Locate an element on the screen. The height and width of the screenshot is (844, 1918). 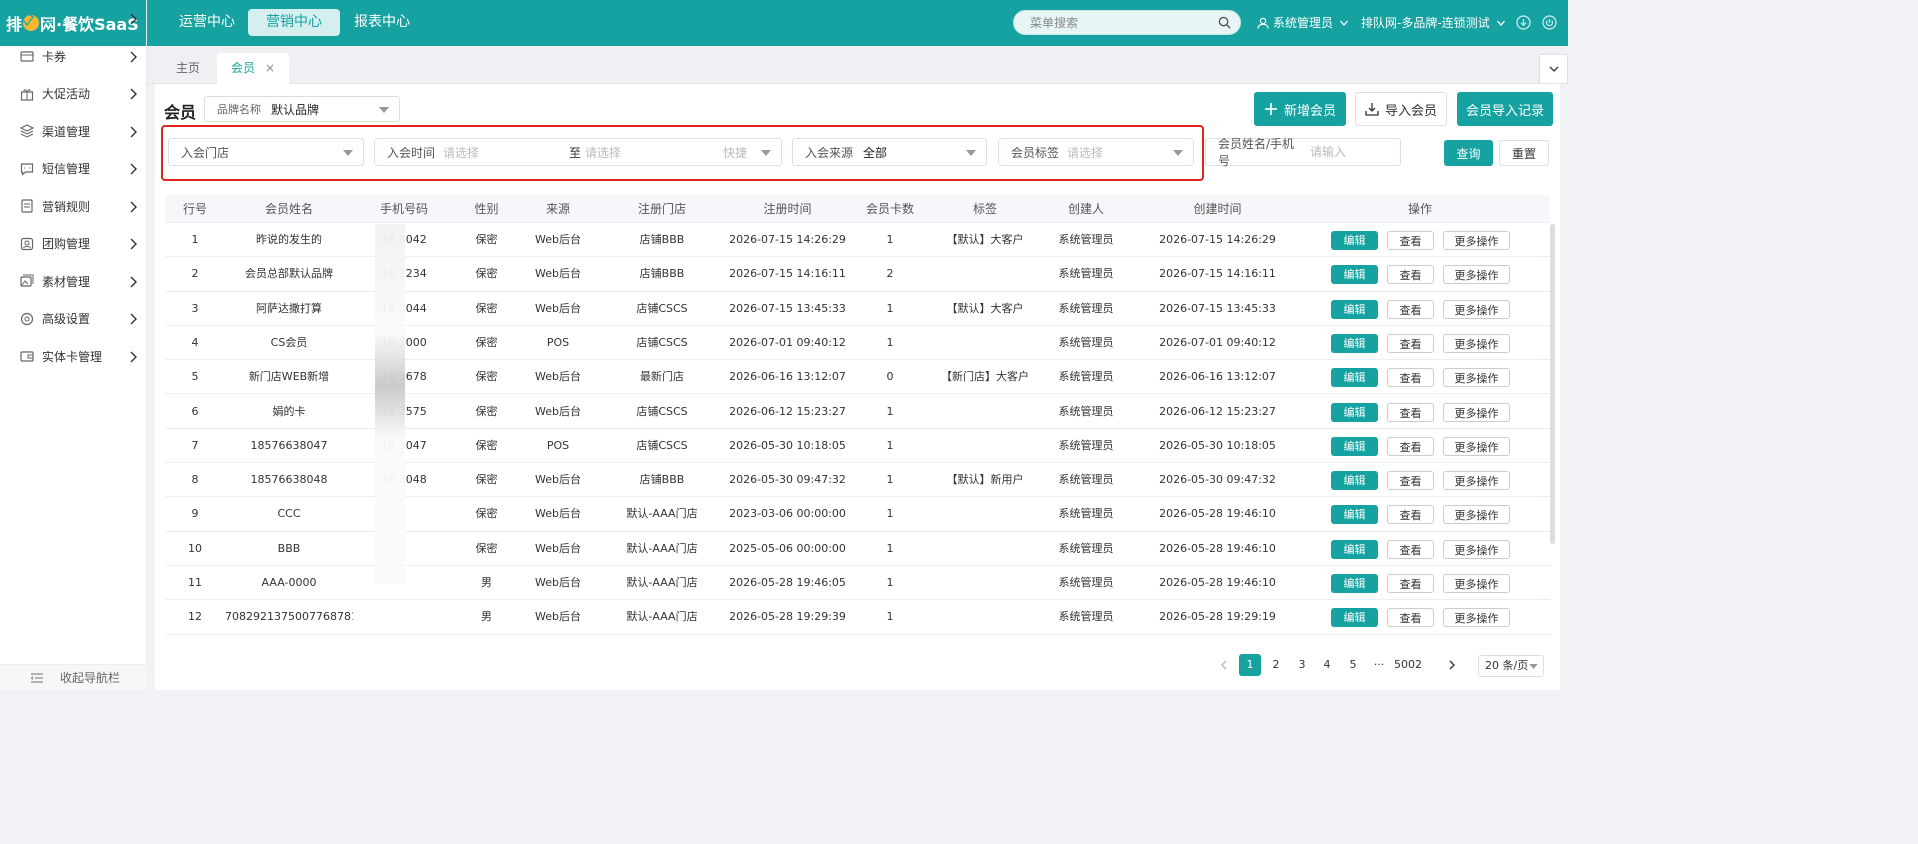
page-number: 1 is located at coordinates (1250, 665).